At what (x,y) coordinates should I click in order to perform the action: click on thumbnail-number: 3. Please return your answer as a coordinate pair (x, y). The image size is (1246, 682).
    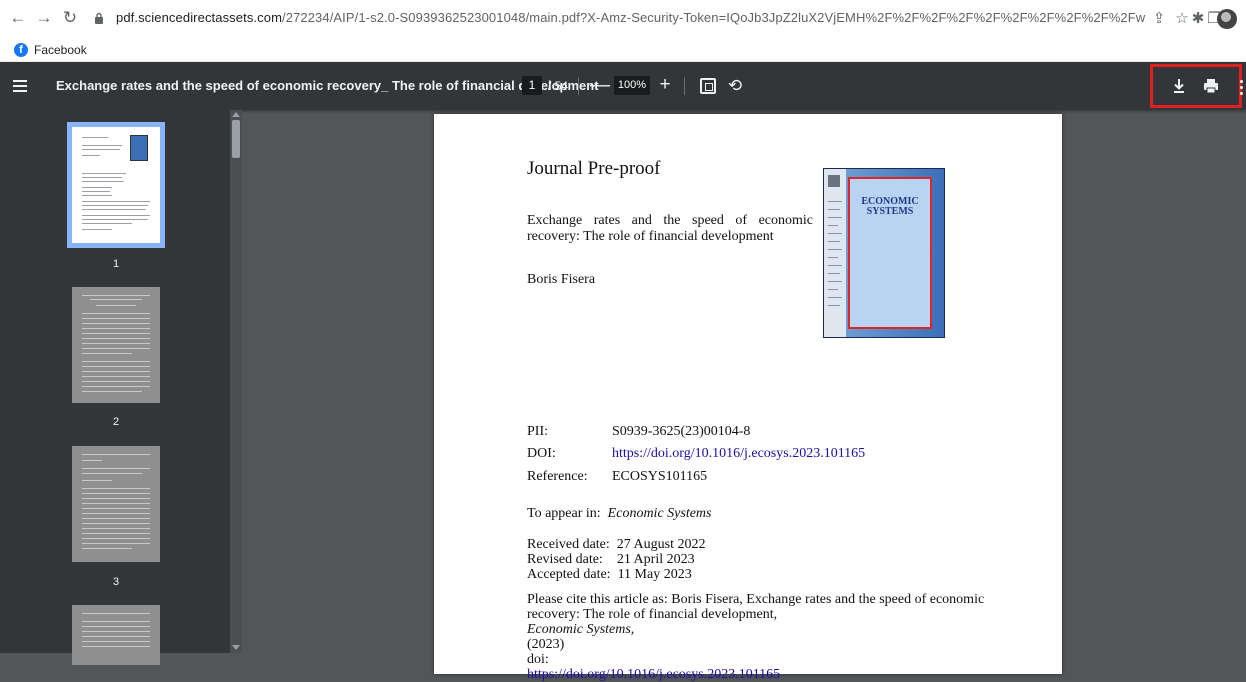
    Looking at the image, I should click on (116, 582).